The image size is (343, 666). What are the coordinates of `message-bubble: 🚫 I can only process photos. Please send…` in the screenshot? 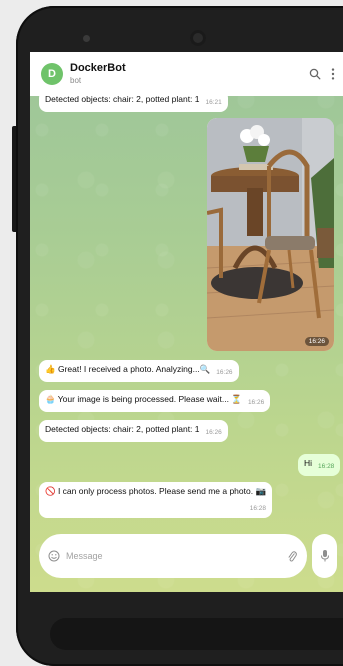 It's located at (156, 500).